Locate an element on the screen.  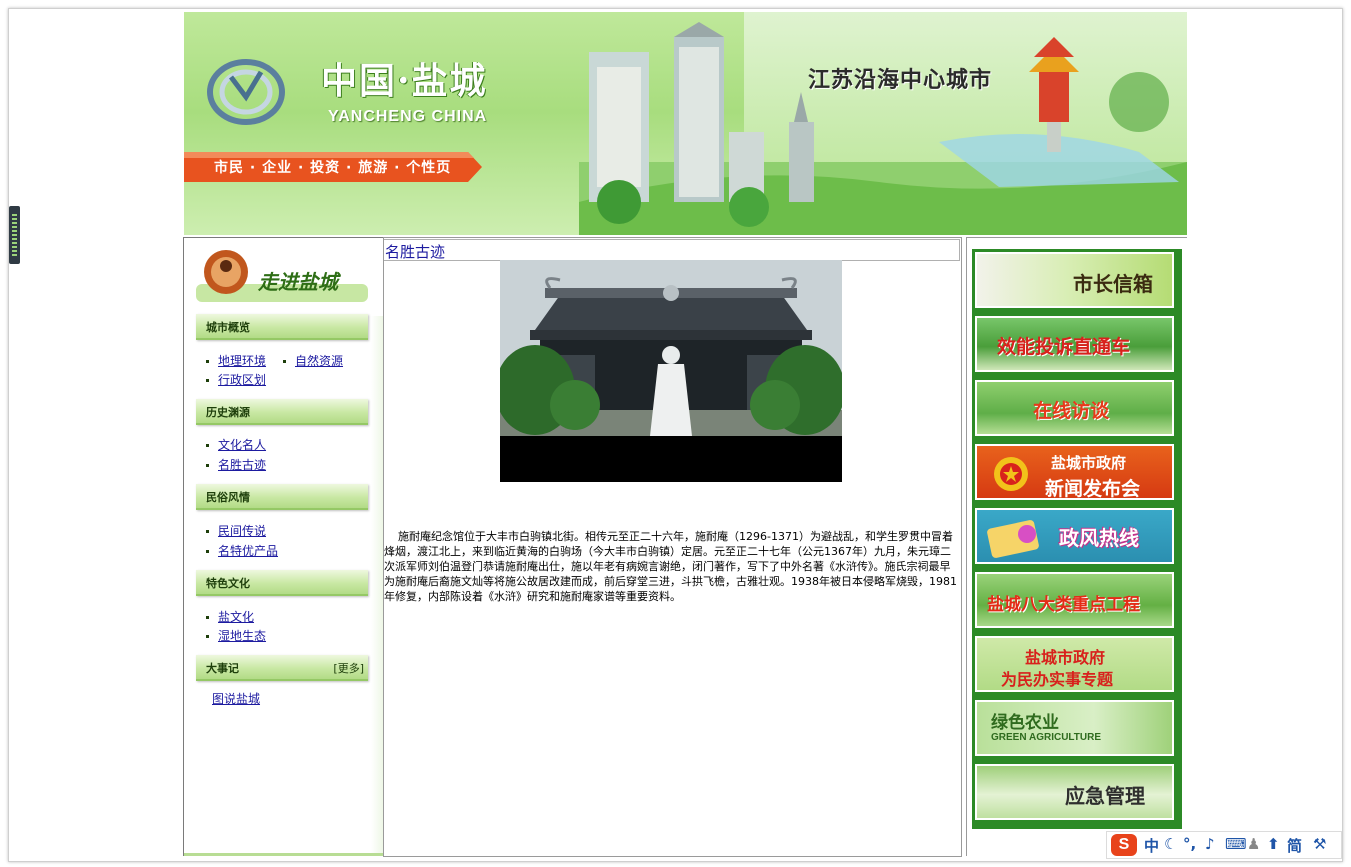
moon-icon: ☾ is located at coordinates (1170, 844).